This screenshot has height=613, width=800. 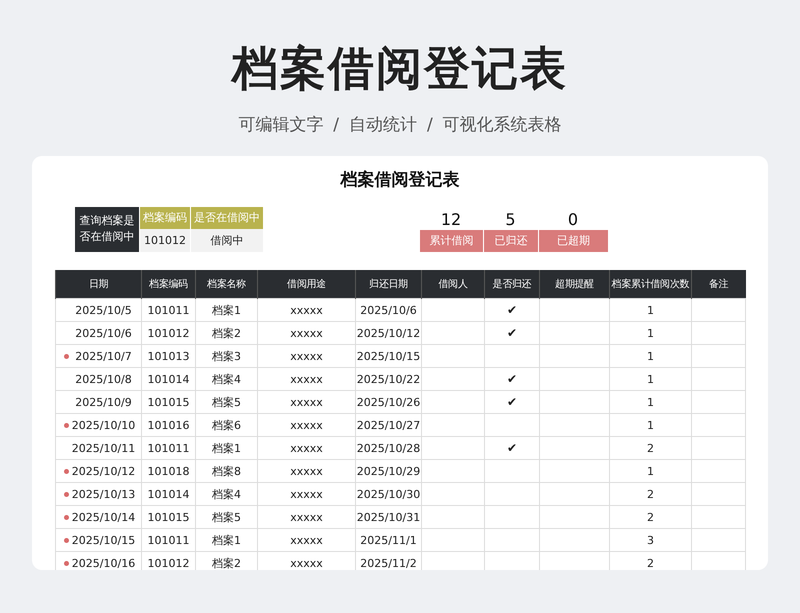 I want to click on query-heading: 是否在借阅中, so click(x=226, y=218).